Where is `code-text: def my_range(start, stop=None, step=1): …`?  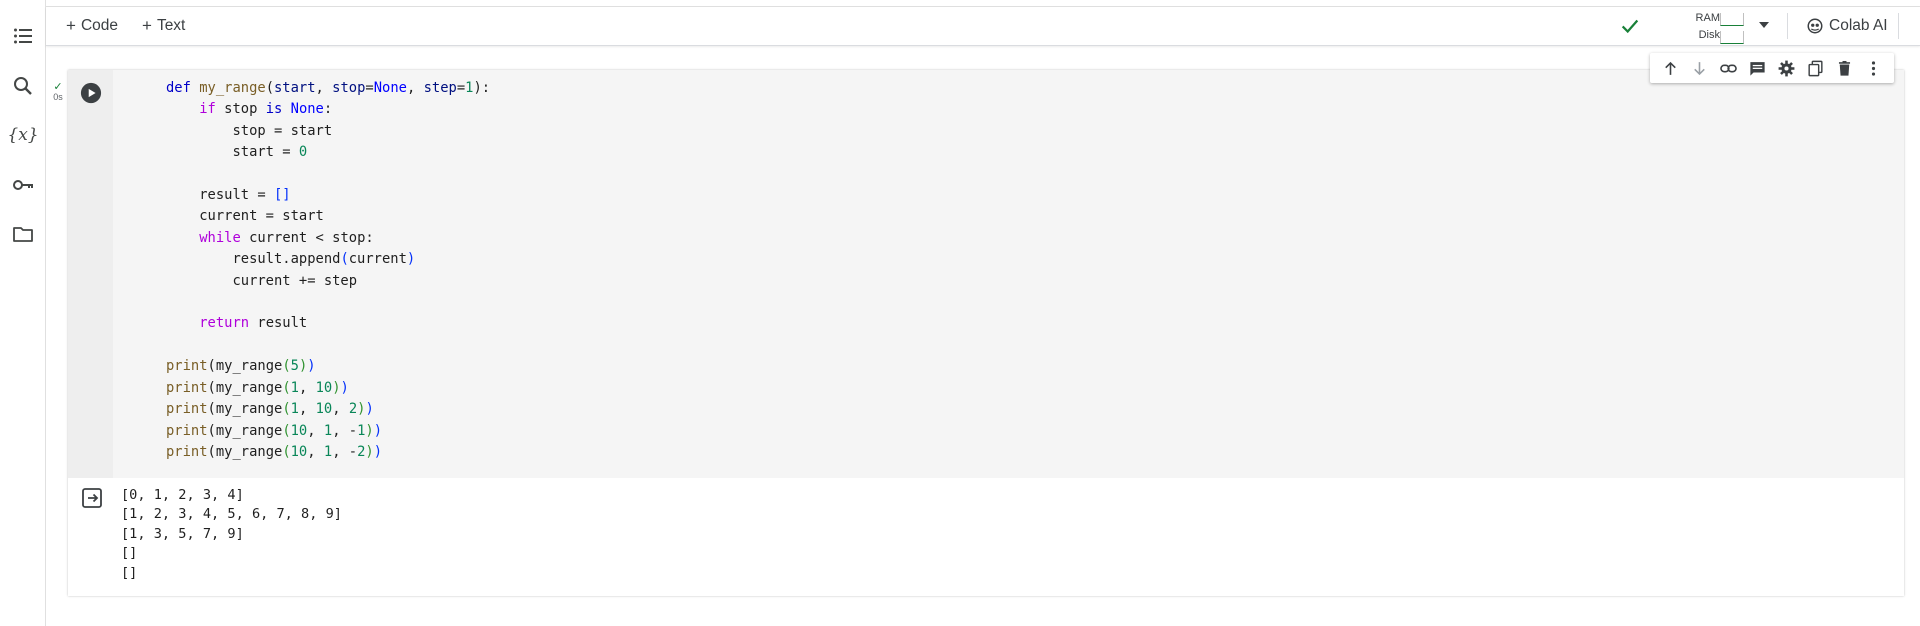 code-text: def my_range(start, stop=None, step=1): … is located at coordinates (328, 270).